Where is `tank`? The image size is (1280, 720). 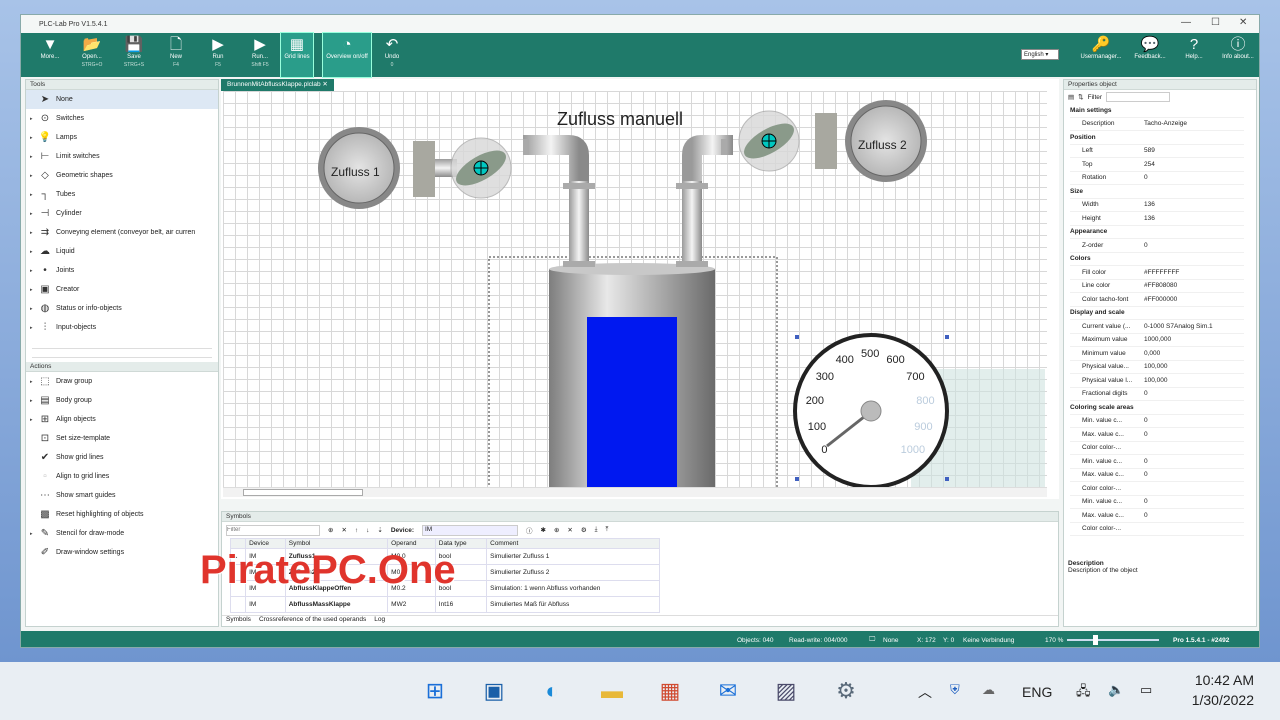 tank is located at coordinates (632, 375).